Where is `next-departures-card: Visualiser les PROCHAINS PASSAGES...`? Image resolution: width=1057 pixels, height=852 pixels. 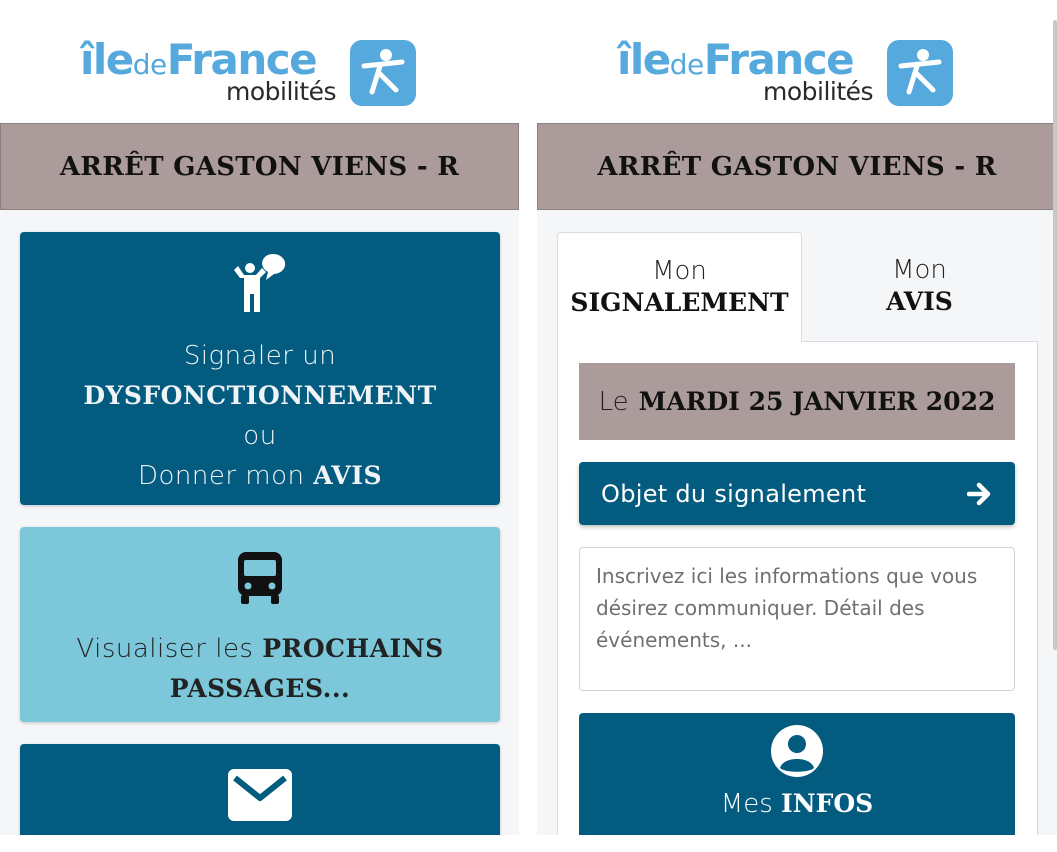 next-departures-card: Visualiser les PROCHAINS PASSAGES... is located at coordinates (260, 624).